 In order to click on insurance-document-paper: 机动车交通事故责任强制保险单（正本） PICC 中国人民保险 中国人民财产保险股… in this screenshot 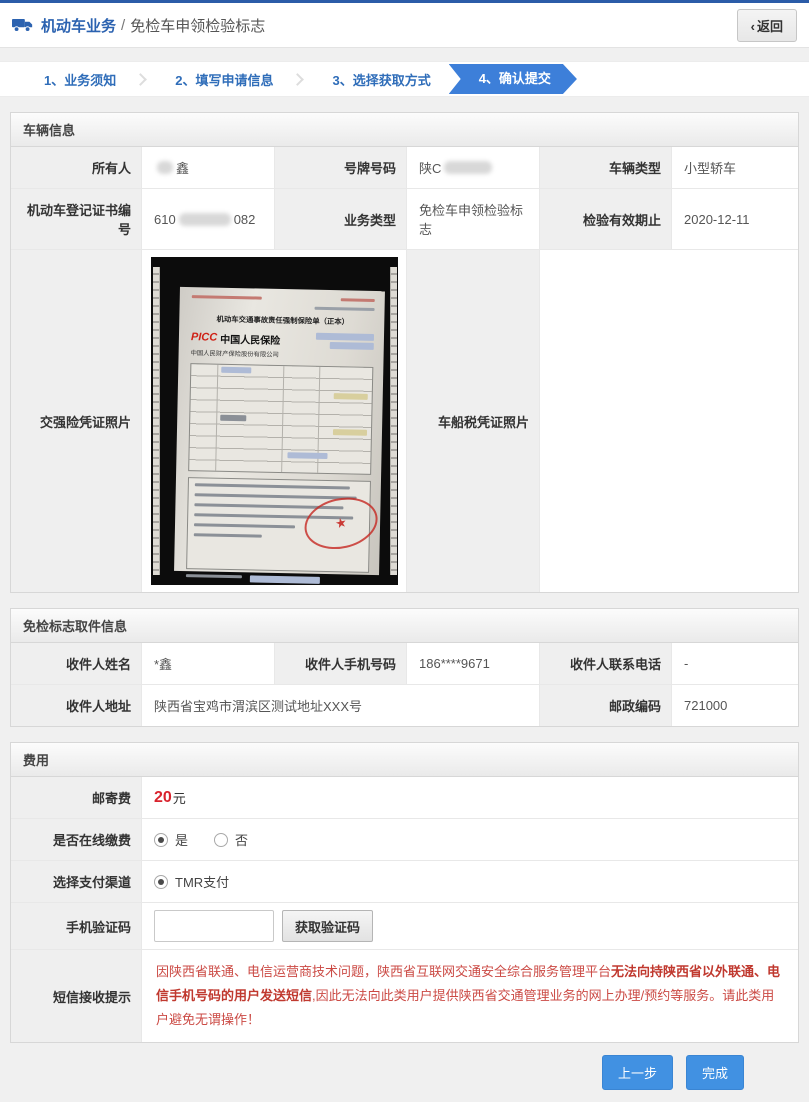, I will do `click(279, 435)`.